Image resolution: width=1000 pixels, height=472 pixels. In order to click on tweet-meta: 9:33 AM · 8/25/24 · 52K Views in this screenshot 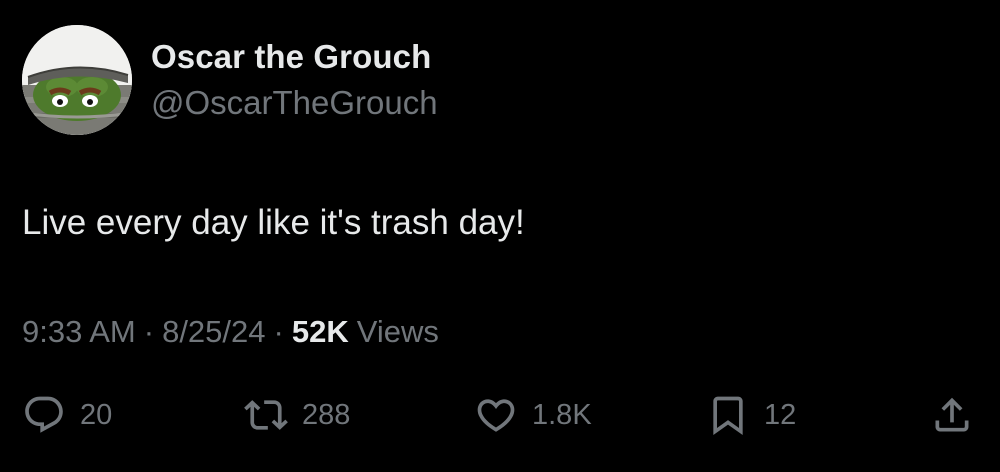, I will do `click(230, 332)`.